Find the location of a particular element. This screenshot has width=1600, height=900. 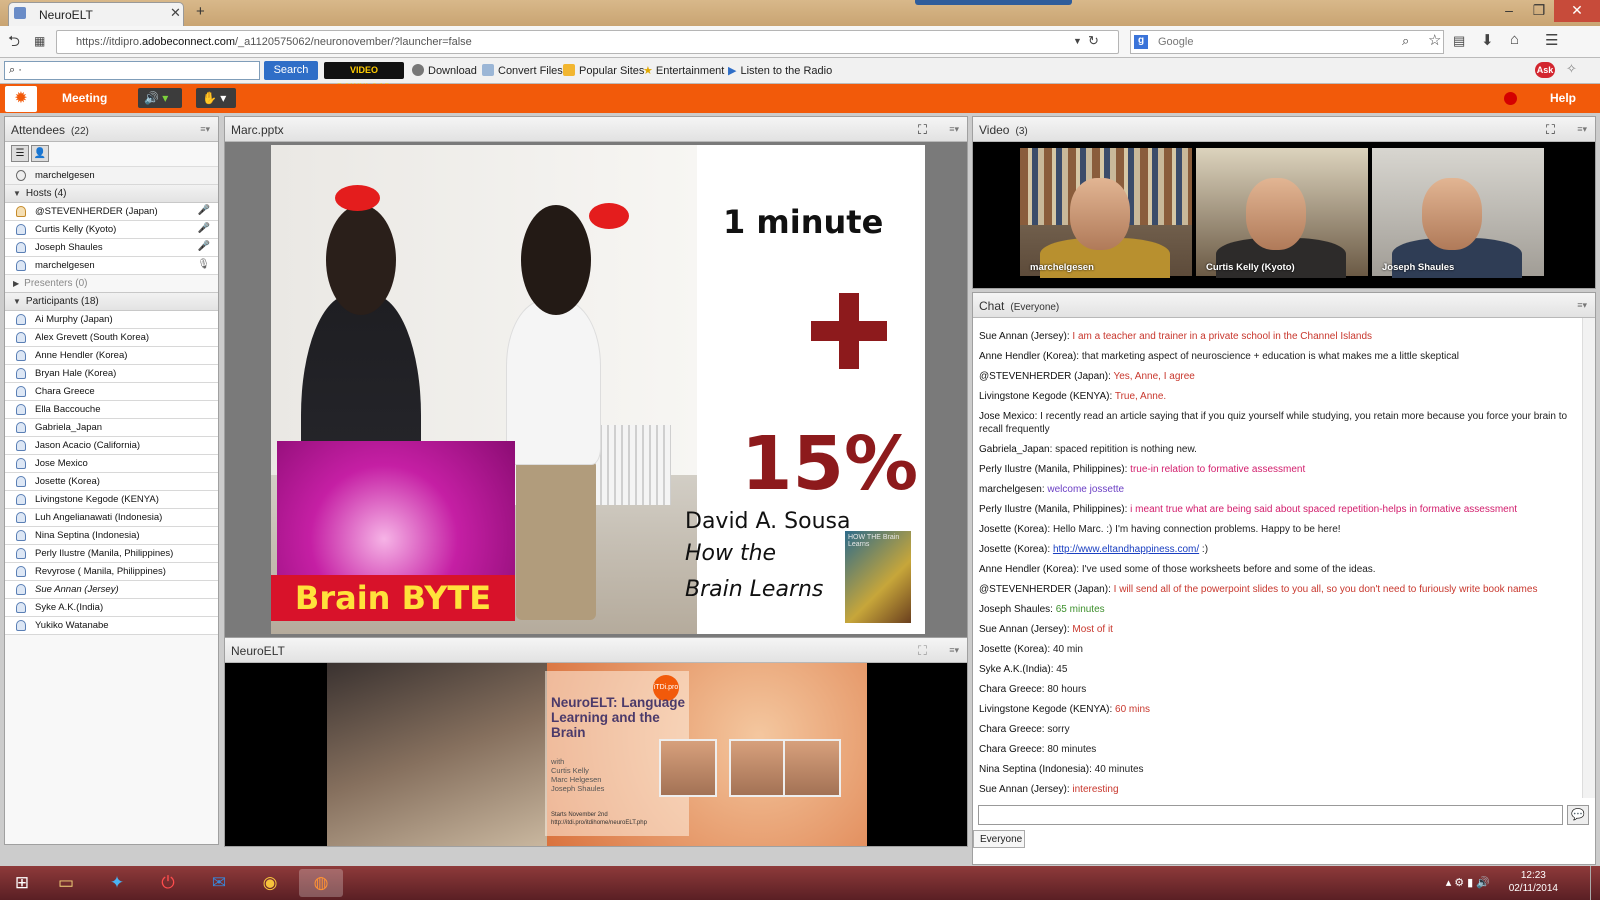

clock: 12:23 02/11/2014 is located at coordinates (1533, 882).